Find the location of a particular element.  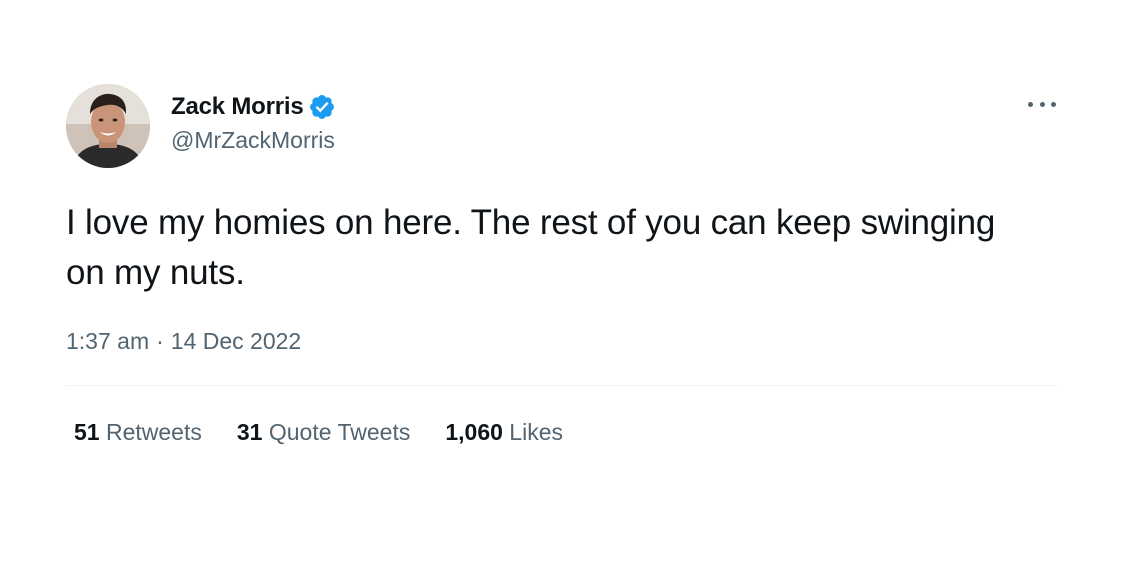

quote-tweets-stat: 31 Quote Tweets is located at coordinates (323, 432).